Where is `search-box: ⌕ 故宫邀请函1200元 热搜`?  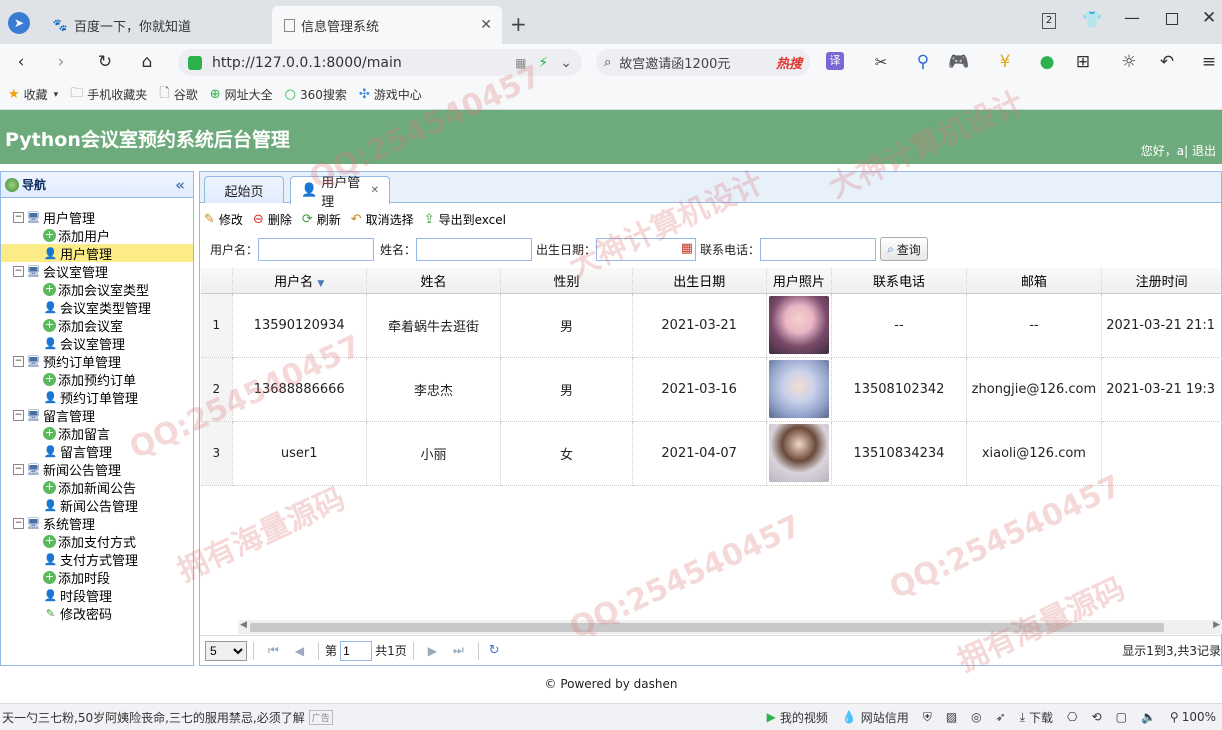 search-box: ⌕ 故宫邀请函1200元 热搜 is located at coordinates (703, 62).